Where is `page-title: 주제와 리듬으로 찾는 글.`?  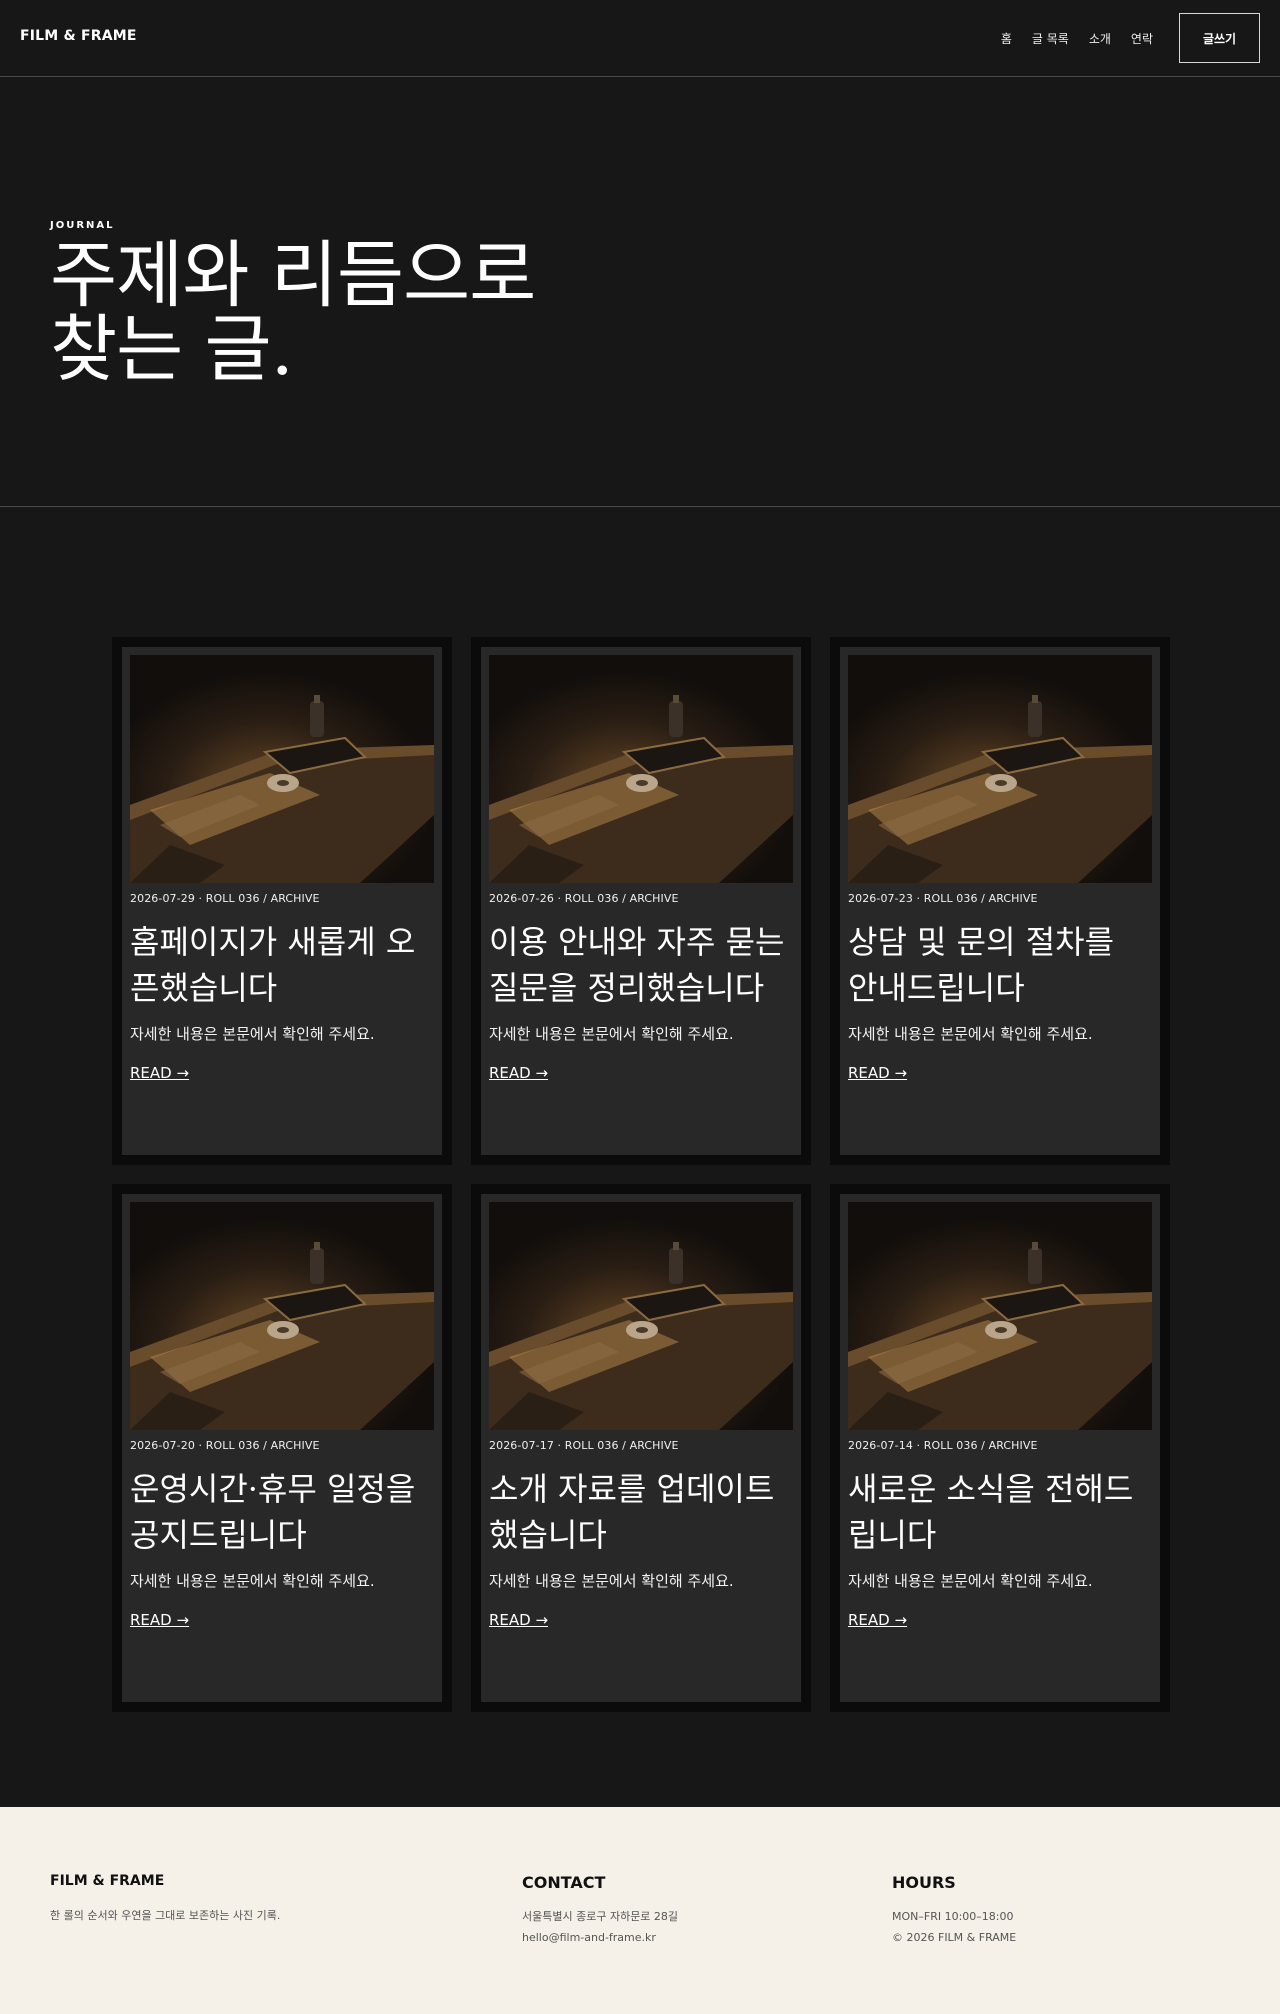 page-title: 주제와 리듬으로 찾는 글. is located at coordinates (293, 313).